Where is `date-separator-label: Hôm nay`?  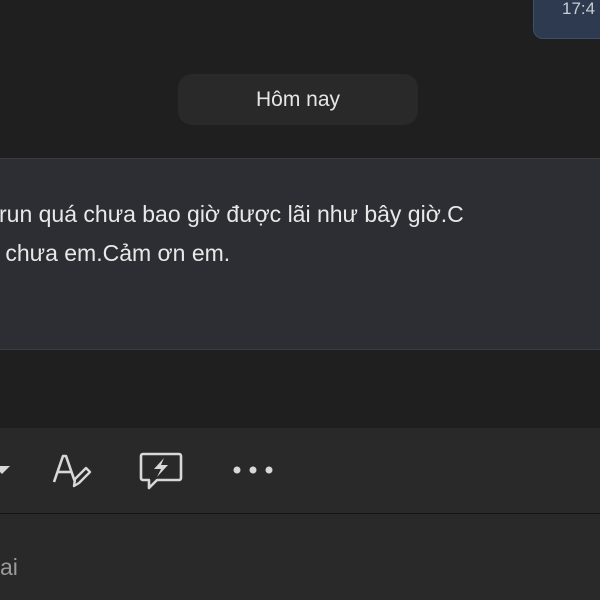
date-separator-label: Hôm nay is located at coordinates (298, 99).